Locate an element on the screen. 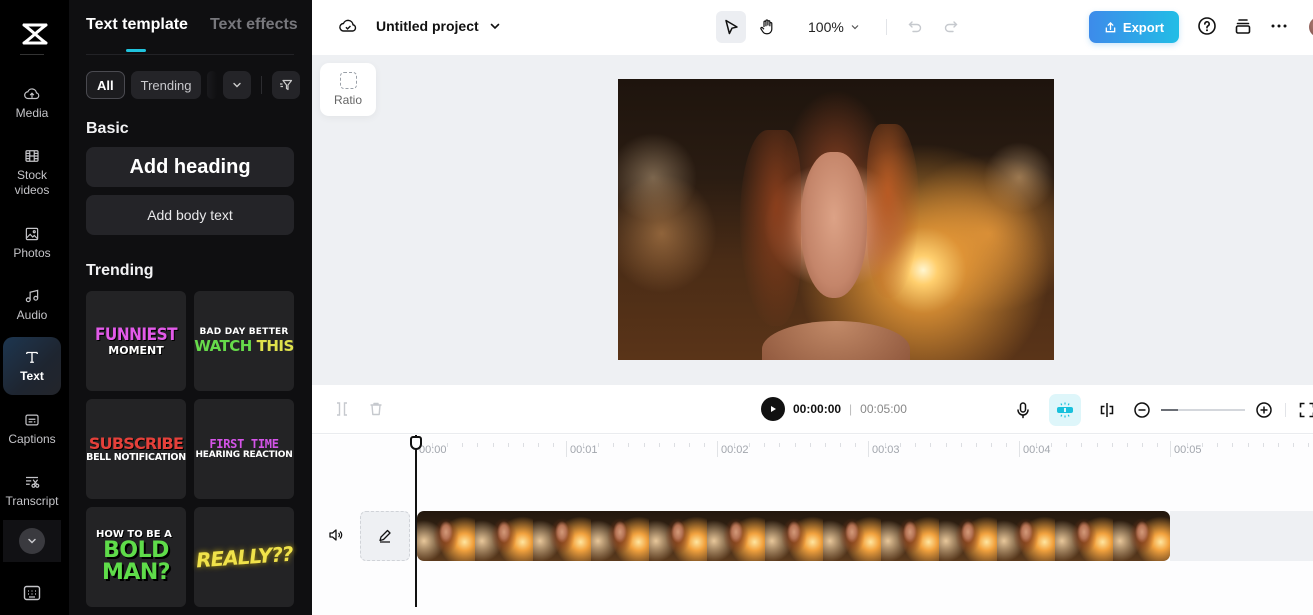 The height and width of the screenshot is (615, 1313). timeline-zoom-slider is located at coordinates (1203, 410).